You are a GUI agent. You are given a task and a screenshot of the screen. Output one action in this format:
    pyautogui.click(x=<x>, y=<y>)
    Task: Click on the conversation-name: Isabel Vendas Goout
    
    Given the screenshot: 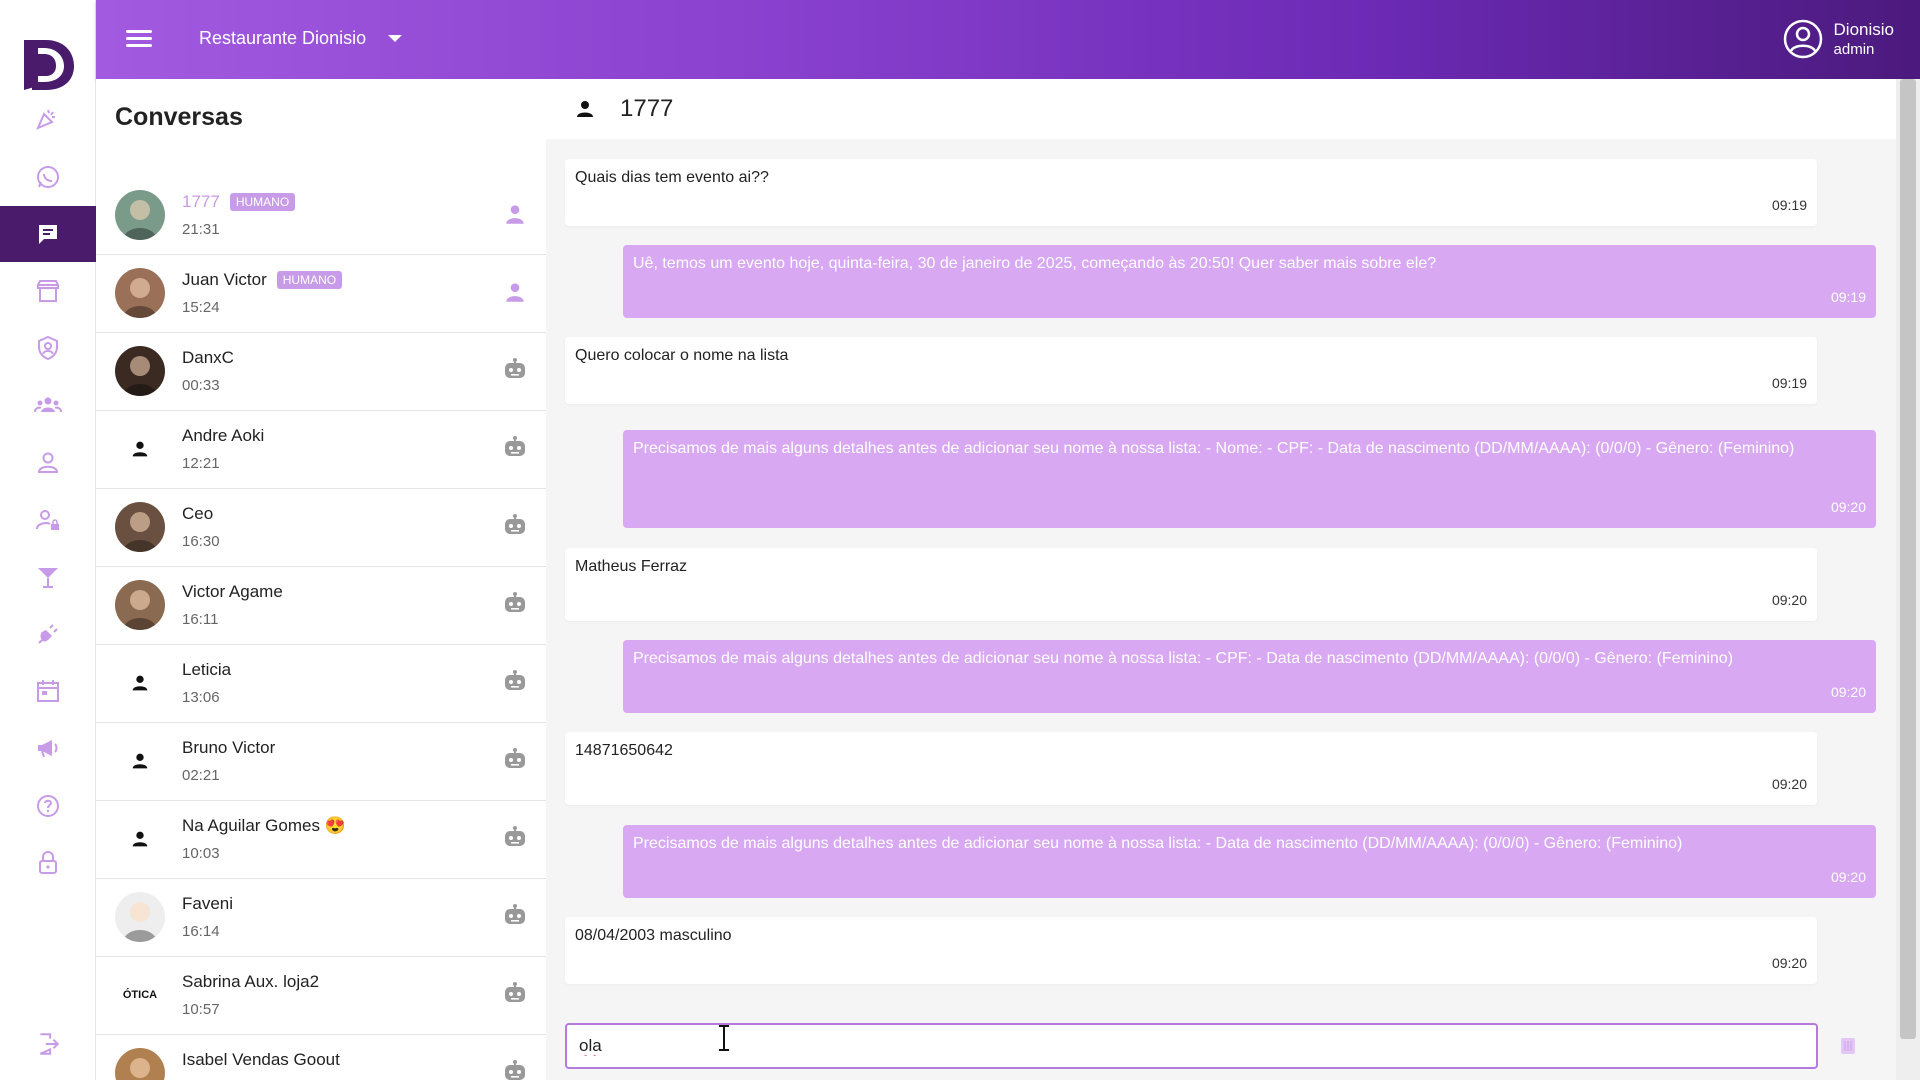 What is the action you would take?
    pyautogui.click(x=261, y=1060)
    